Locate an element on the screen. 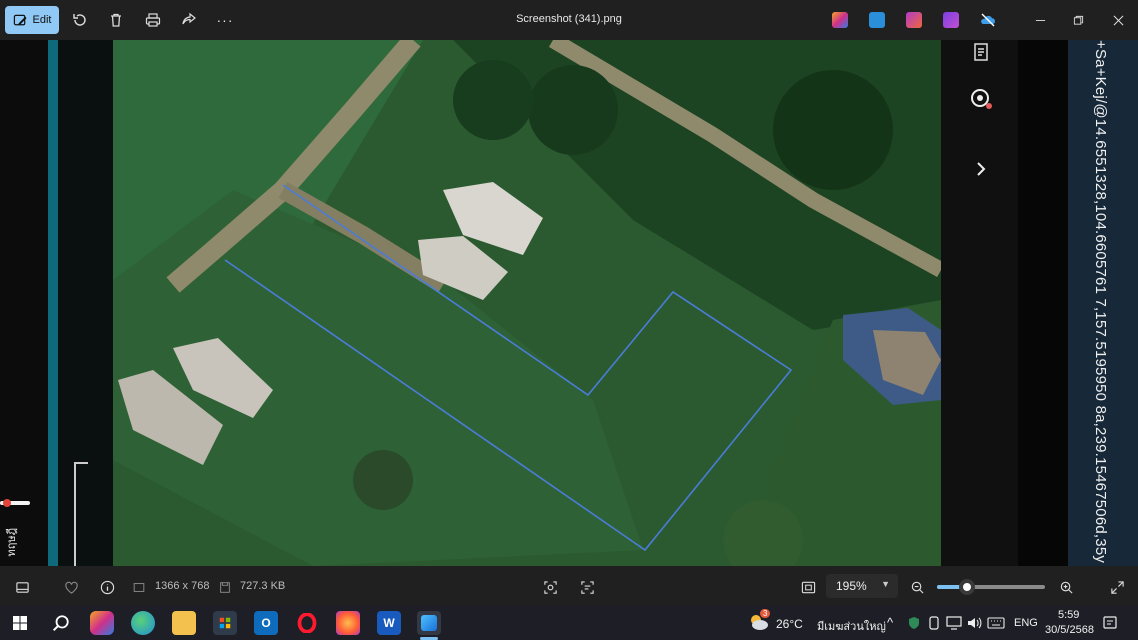 The image size is (1138, 640). zoom-out-button is located at coordinates (917, 587).